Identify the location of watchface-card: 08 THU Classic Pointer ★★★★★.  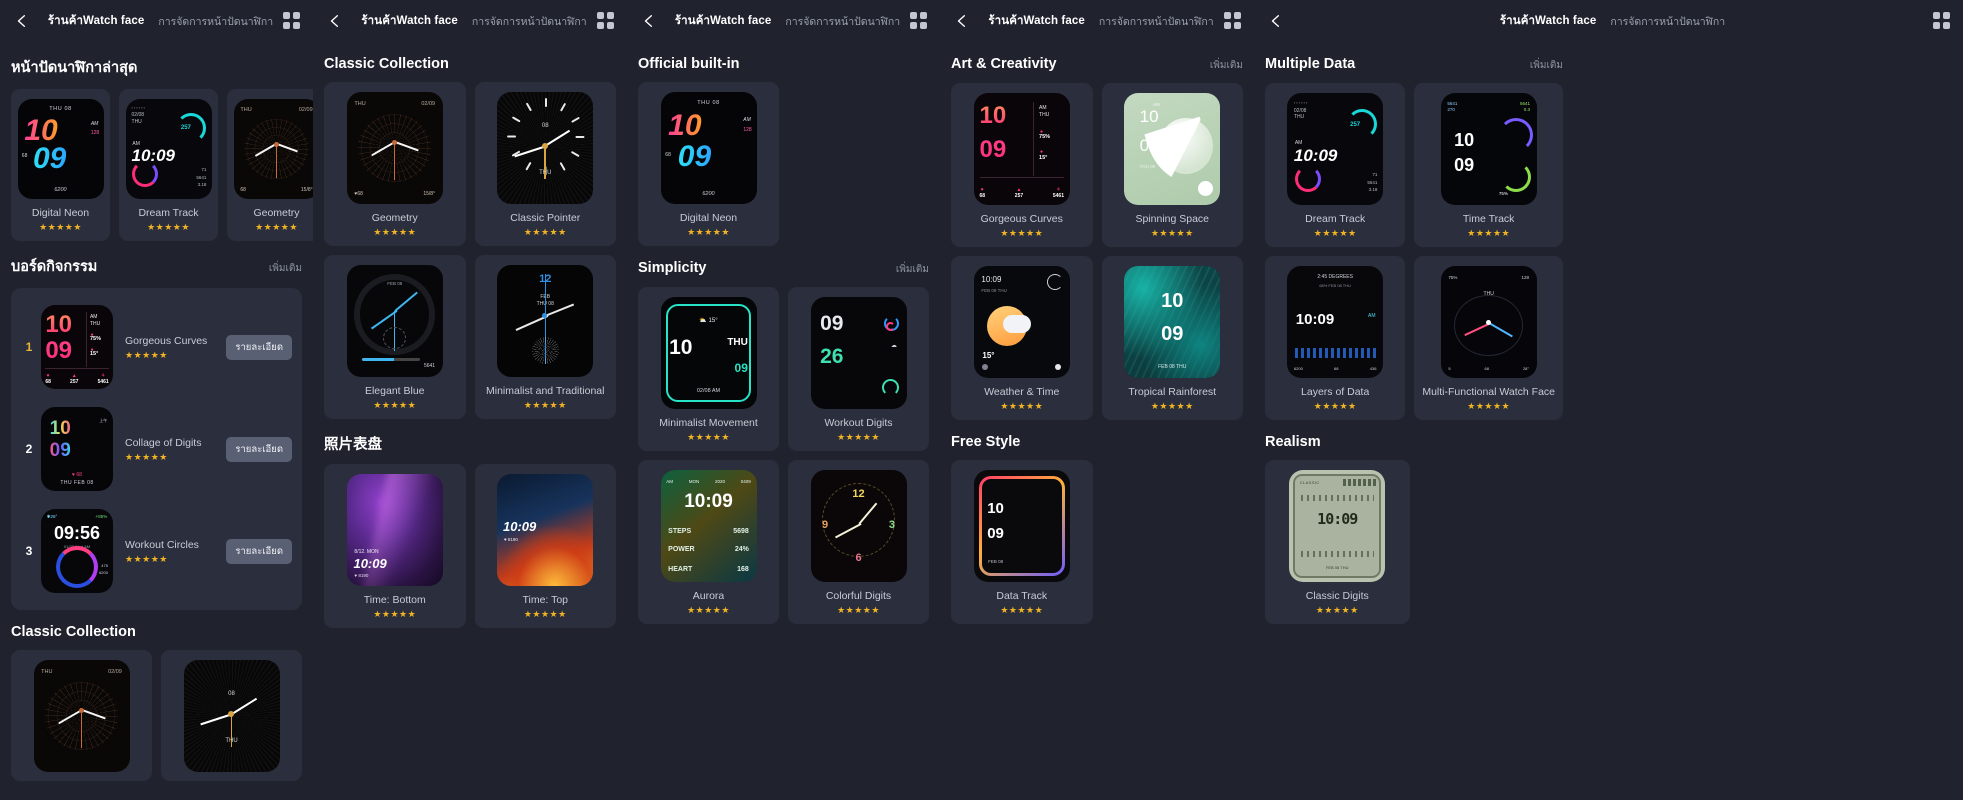
(545, 164).